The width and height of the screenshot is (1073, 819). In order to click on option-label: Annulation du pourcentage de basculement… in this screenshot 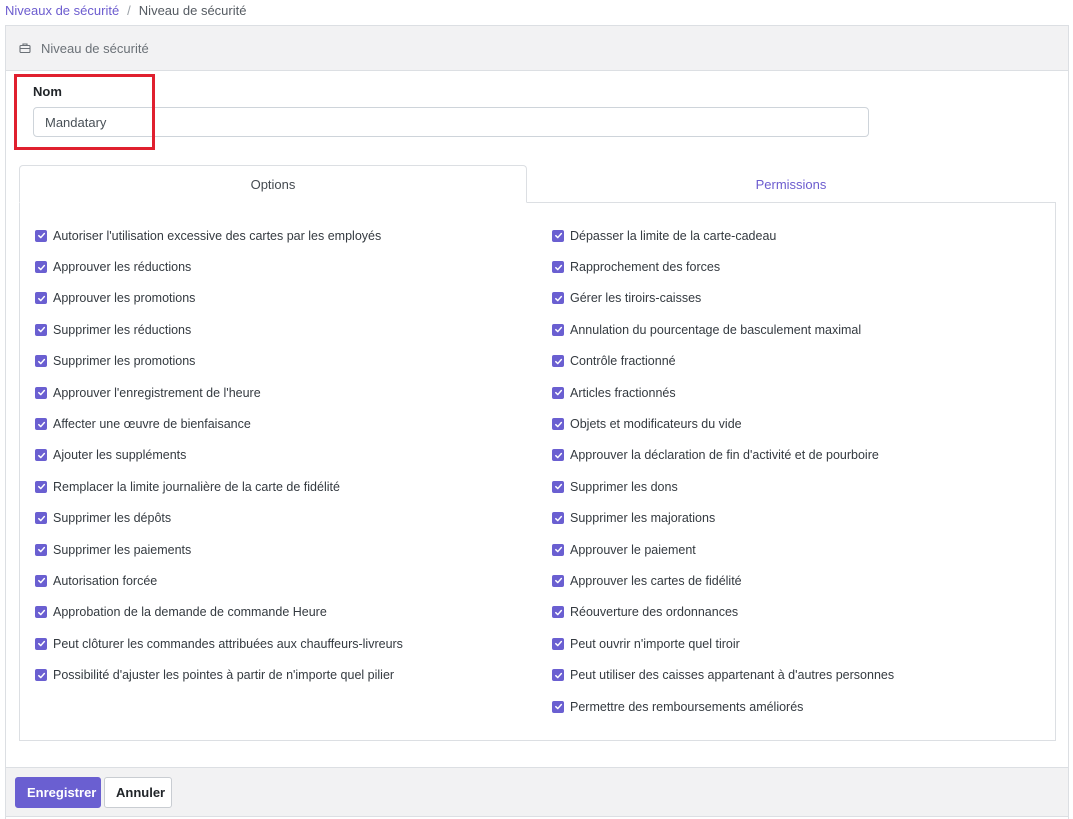, I will do `click(716, 329)`.